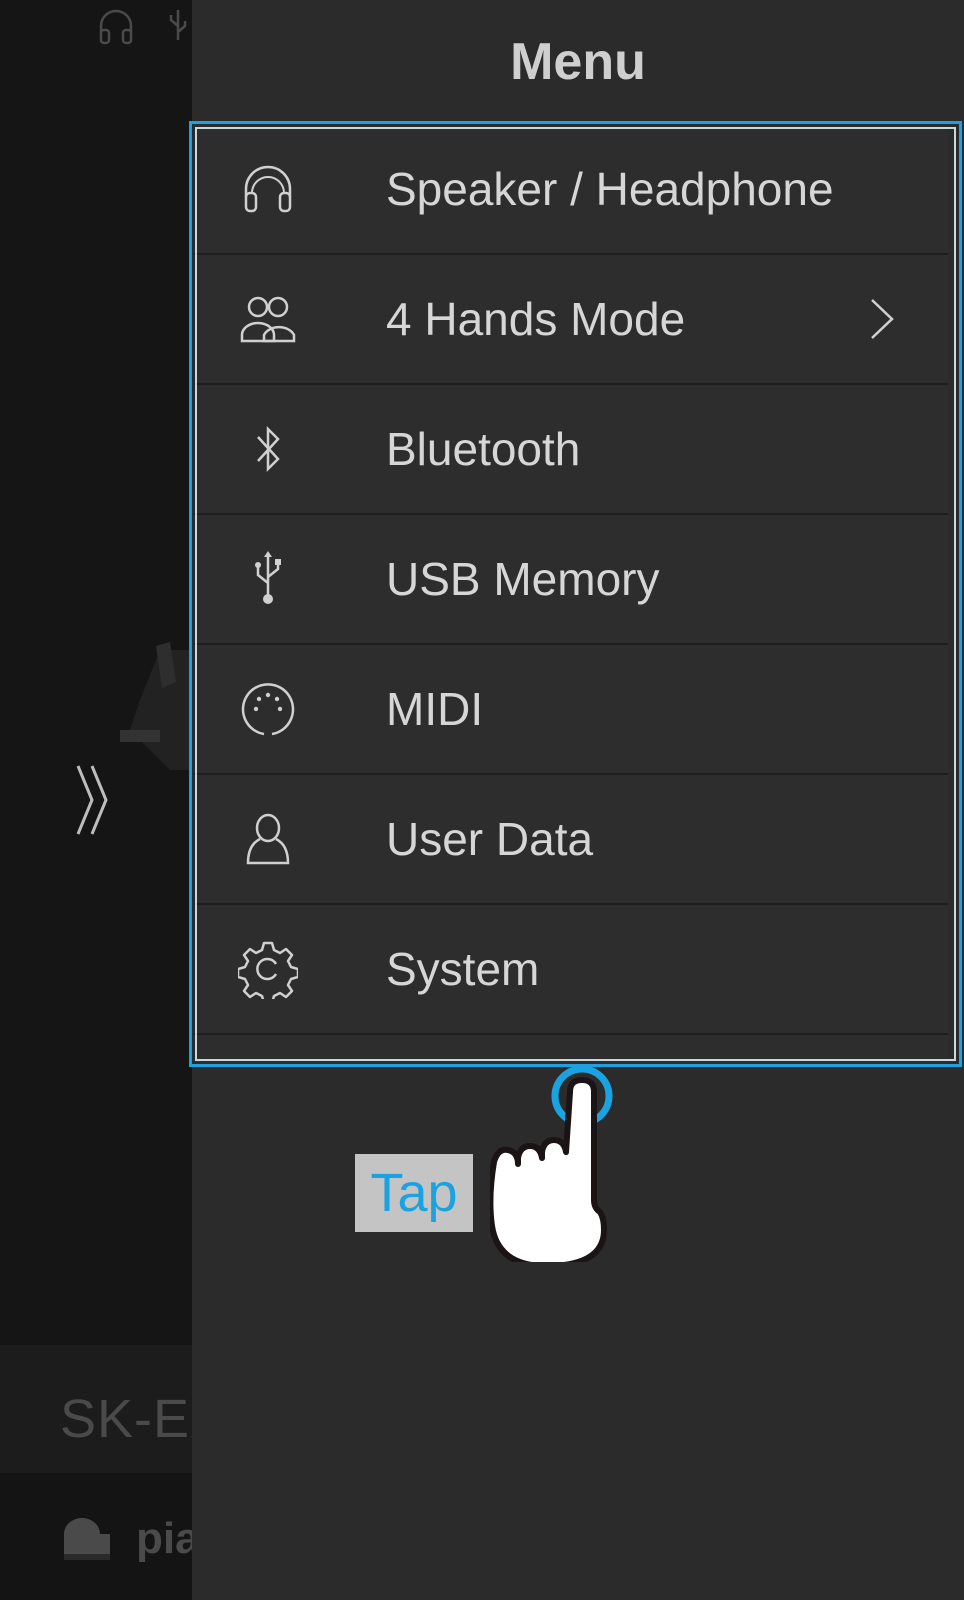 The width and height of the screenshot is (964, 1600). Describe the element at coordinates (490, 839) in the screenshot. I see `menu-item-label: User Data` at that location.